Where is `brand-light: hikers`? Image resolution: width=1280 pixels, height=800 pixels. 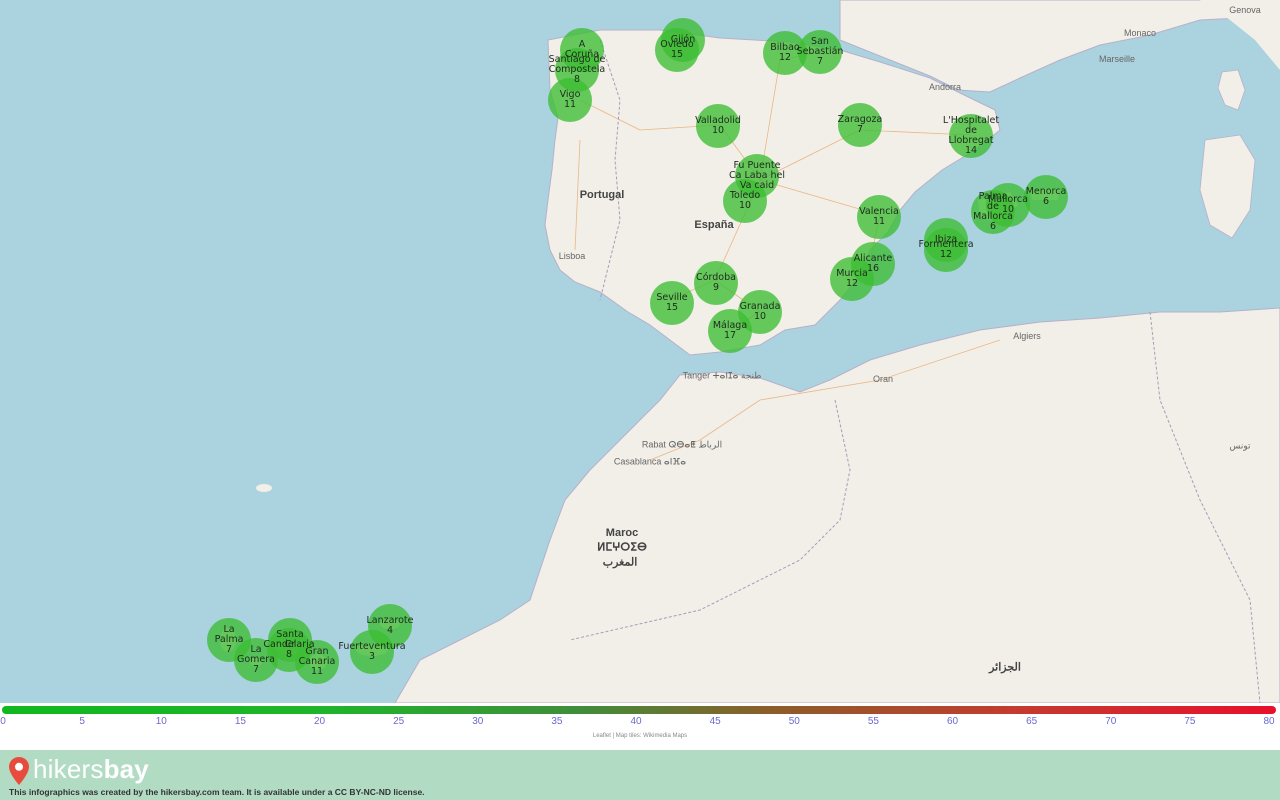 brand-light: hikers is located at coordinates (68, 769).